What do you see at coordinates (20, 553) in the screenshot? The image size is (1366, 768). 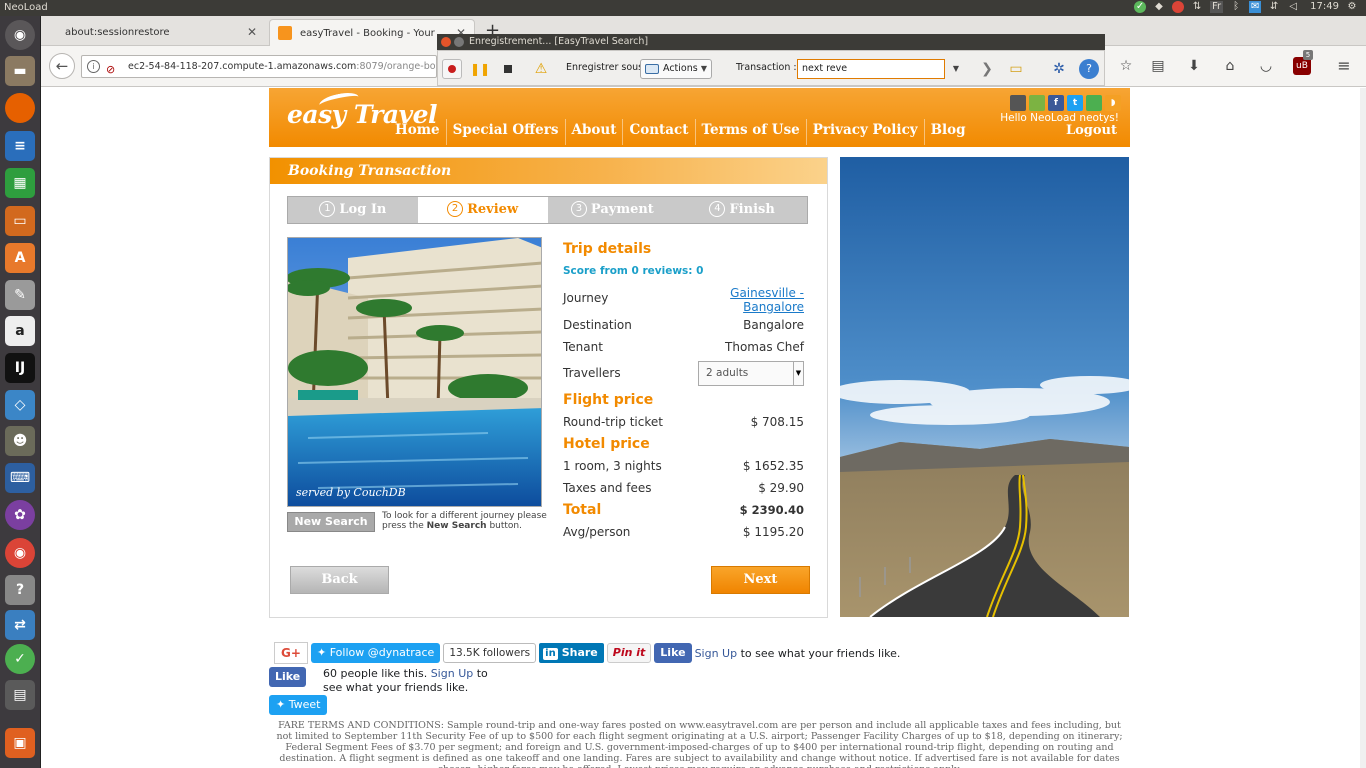 I see `chrome-icon: ◉` at bounding box center [20, 553].